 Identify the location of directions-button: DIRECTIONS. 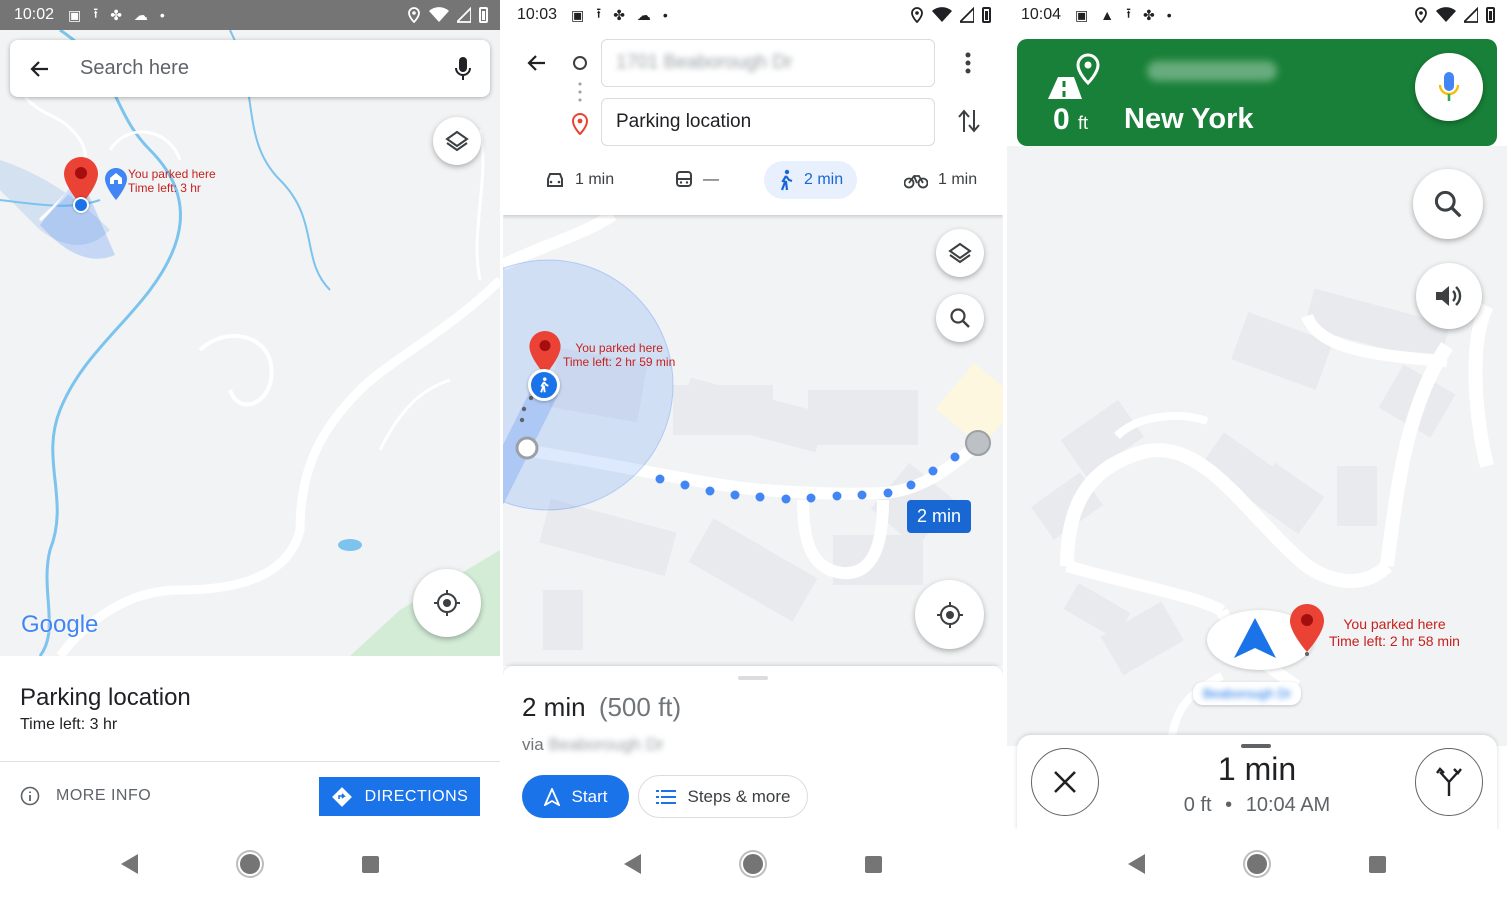
(399, 796).